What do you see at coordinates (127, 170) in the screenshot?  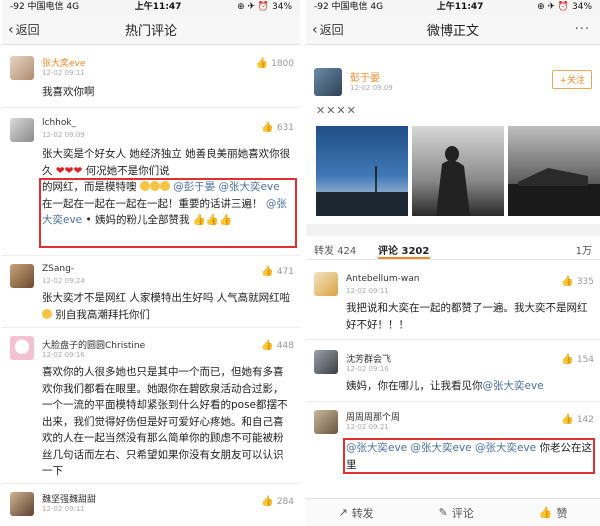 I see `comment-text-part: 何况她不是你们说` at bounding box center [127, 170].